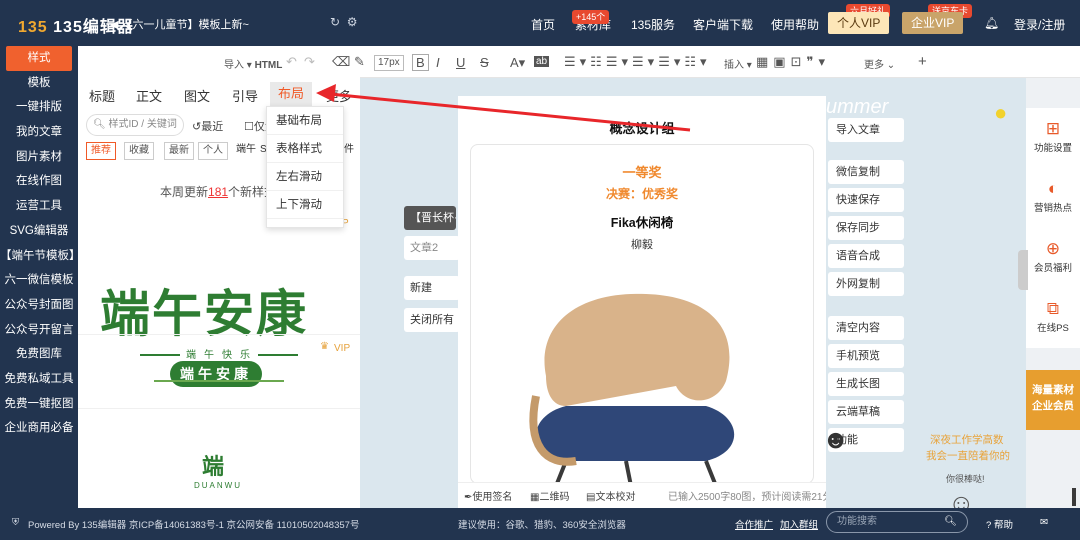 This screenshot has width=1080, height=540. What do you see at coordinates (102, 95) in the screenshot?
I see `tab-title: 标题` at bounding box center [102, 95].